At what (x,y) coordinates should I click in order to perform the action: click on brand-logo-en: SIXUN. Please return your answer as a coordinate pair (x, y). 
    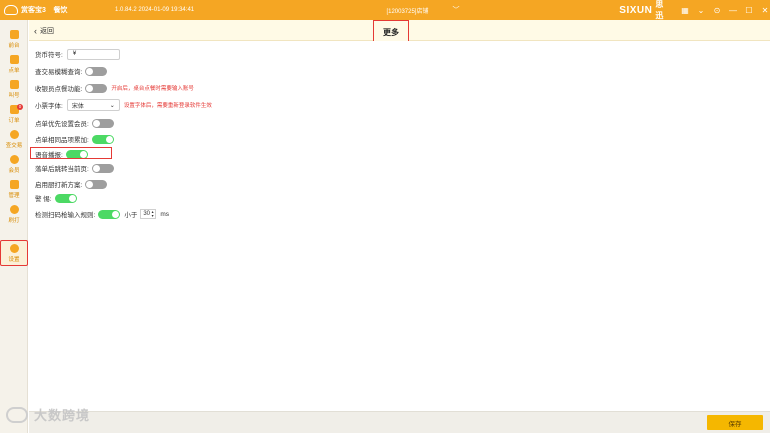
    Looking at the image, I should click on (636, 10).